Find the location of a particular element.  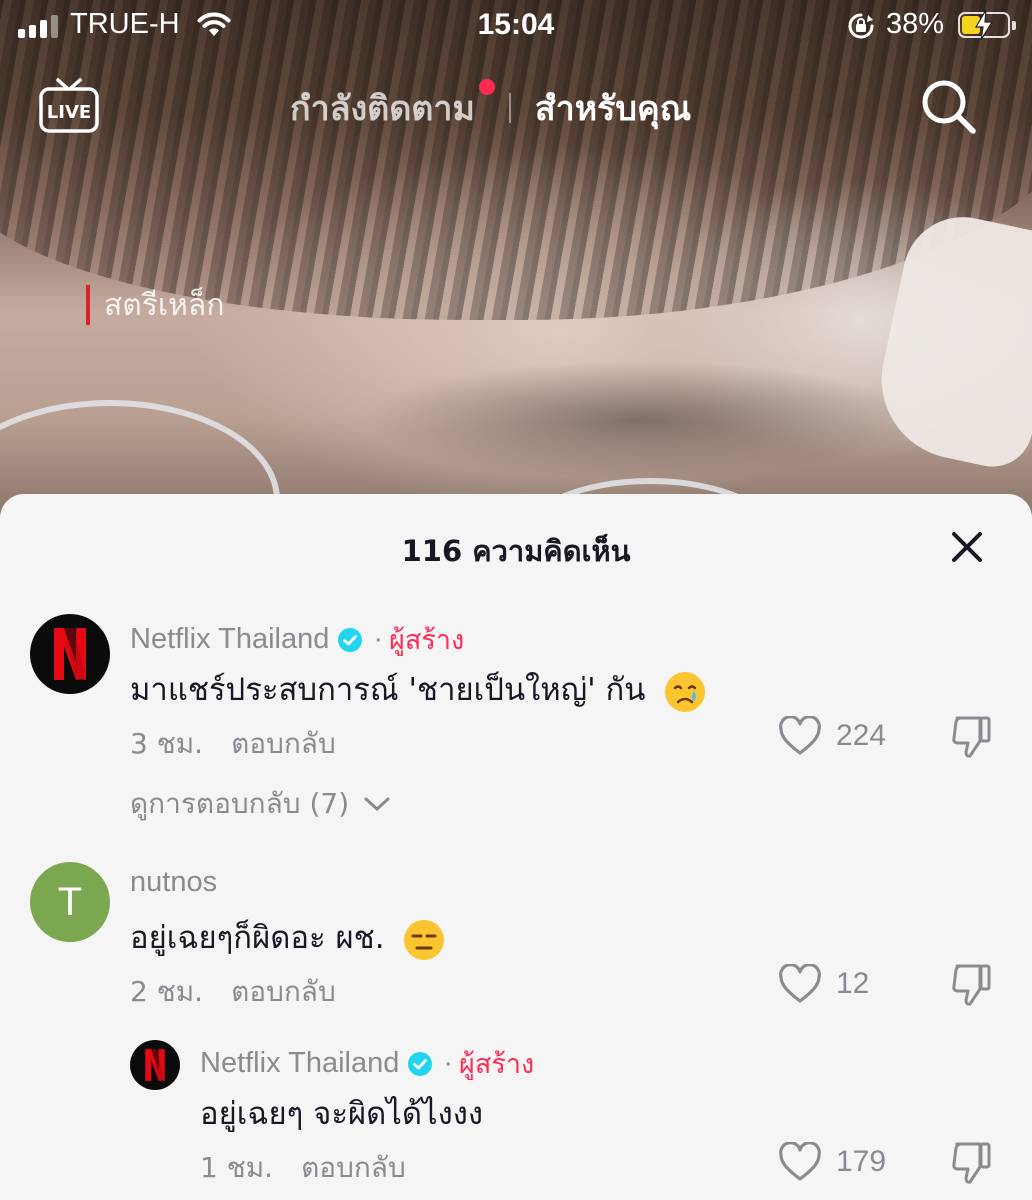

like-count: 179 is located at coordinates (861, 1161).